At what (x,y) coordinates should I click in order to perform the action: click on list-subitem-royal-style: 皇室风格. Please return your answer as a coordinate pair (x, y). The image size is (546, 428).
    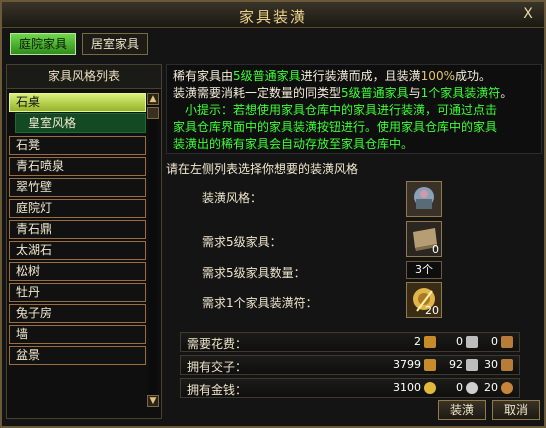
    Looking at the image, I should click on (80, 123).